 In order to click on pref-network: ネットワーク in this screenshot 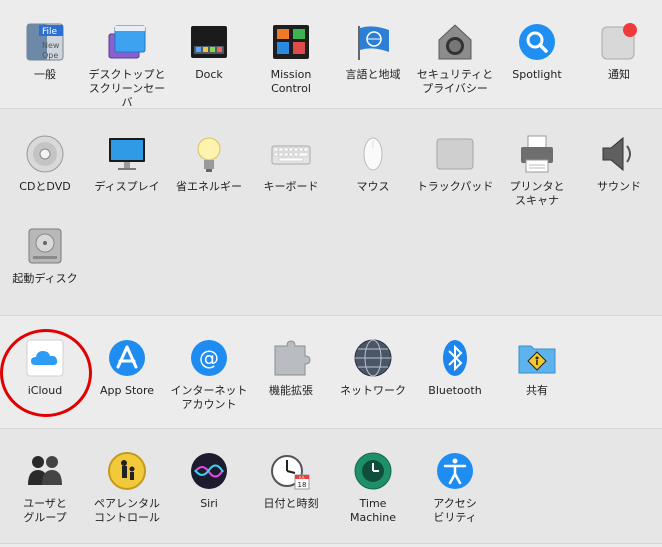, I will do `click(373, 368)`.